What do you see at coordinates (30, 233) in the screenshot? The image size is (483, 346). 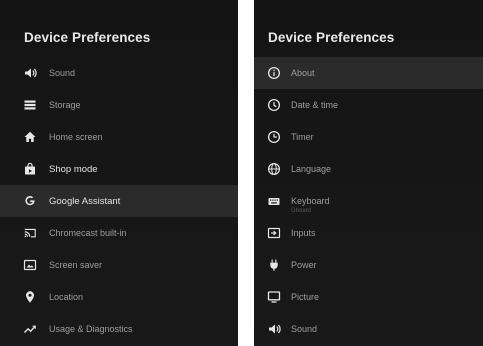 I see `cast-icon` at bounding box center [30, 233].